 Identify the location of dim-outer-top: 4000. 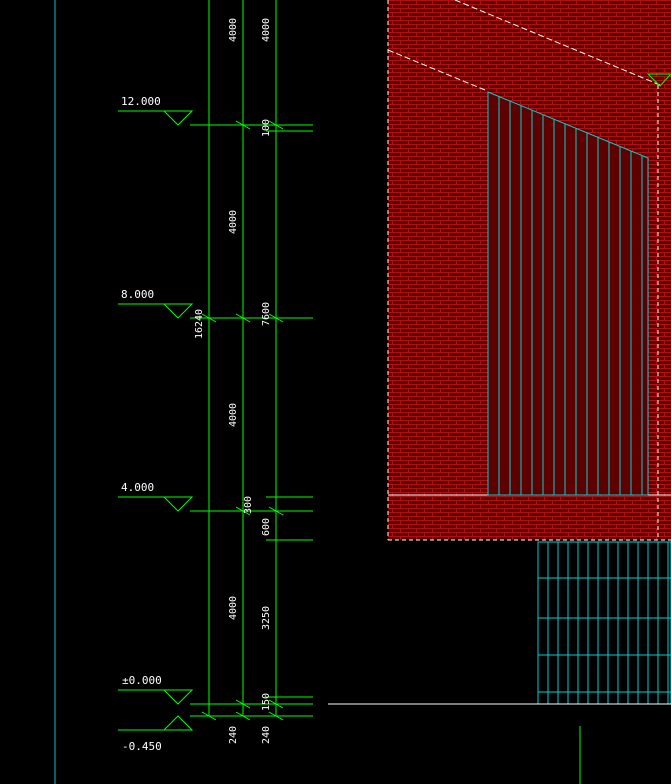
(266, 30).